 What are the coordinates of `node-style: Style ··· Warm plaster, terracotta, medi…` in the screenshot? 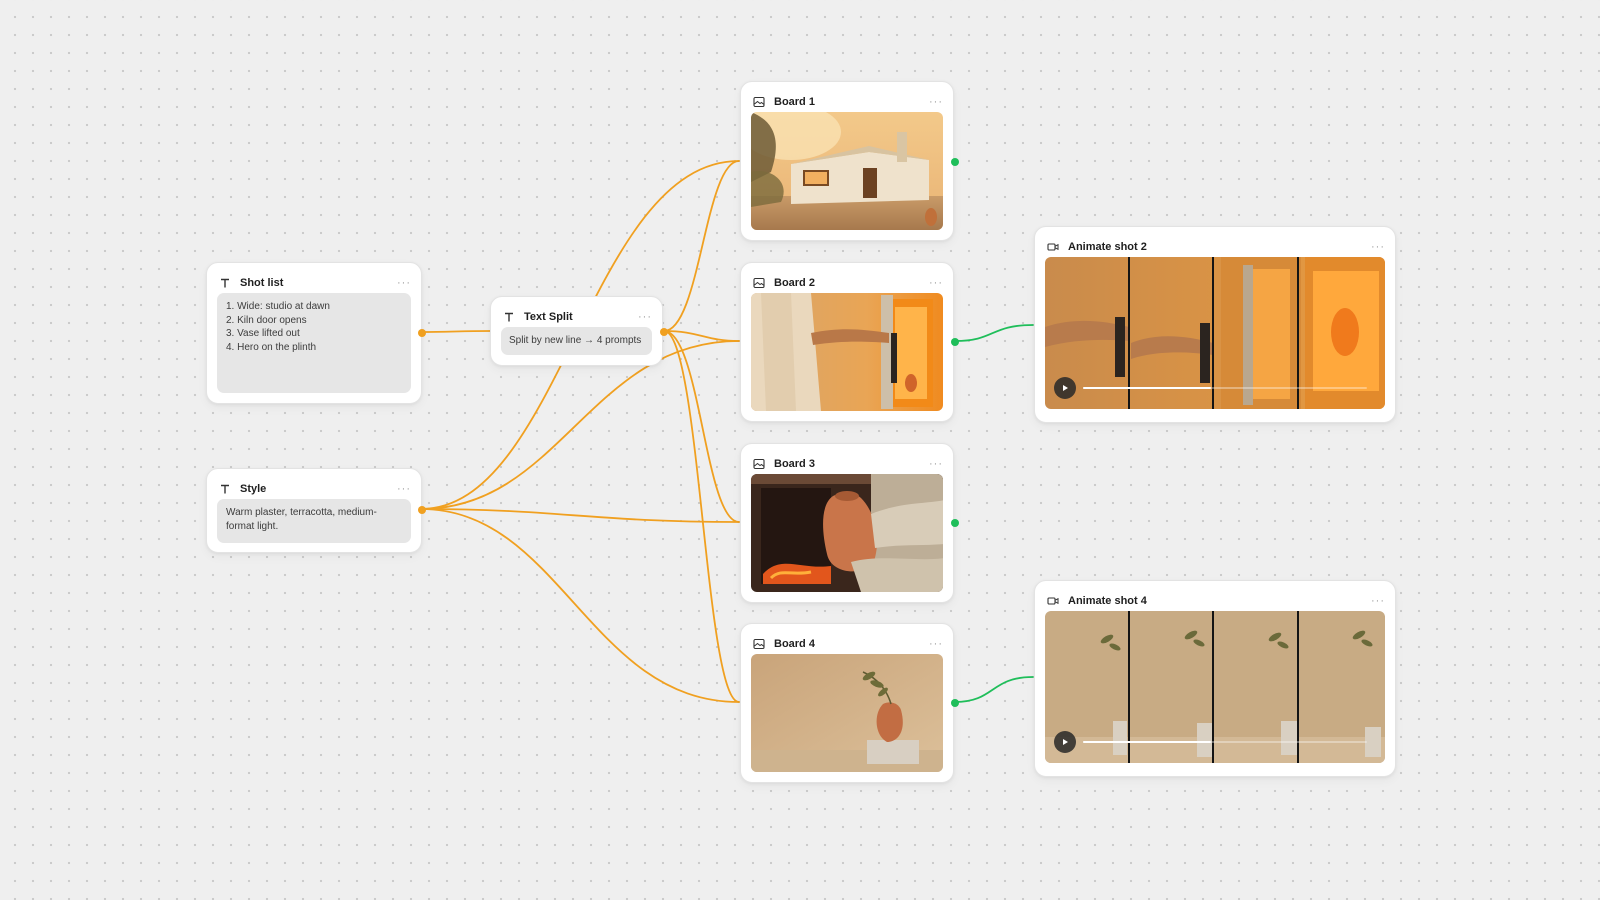 It's located at (316, 510).